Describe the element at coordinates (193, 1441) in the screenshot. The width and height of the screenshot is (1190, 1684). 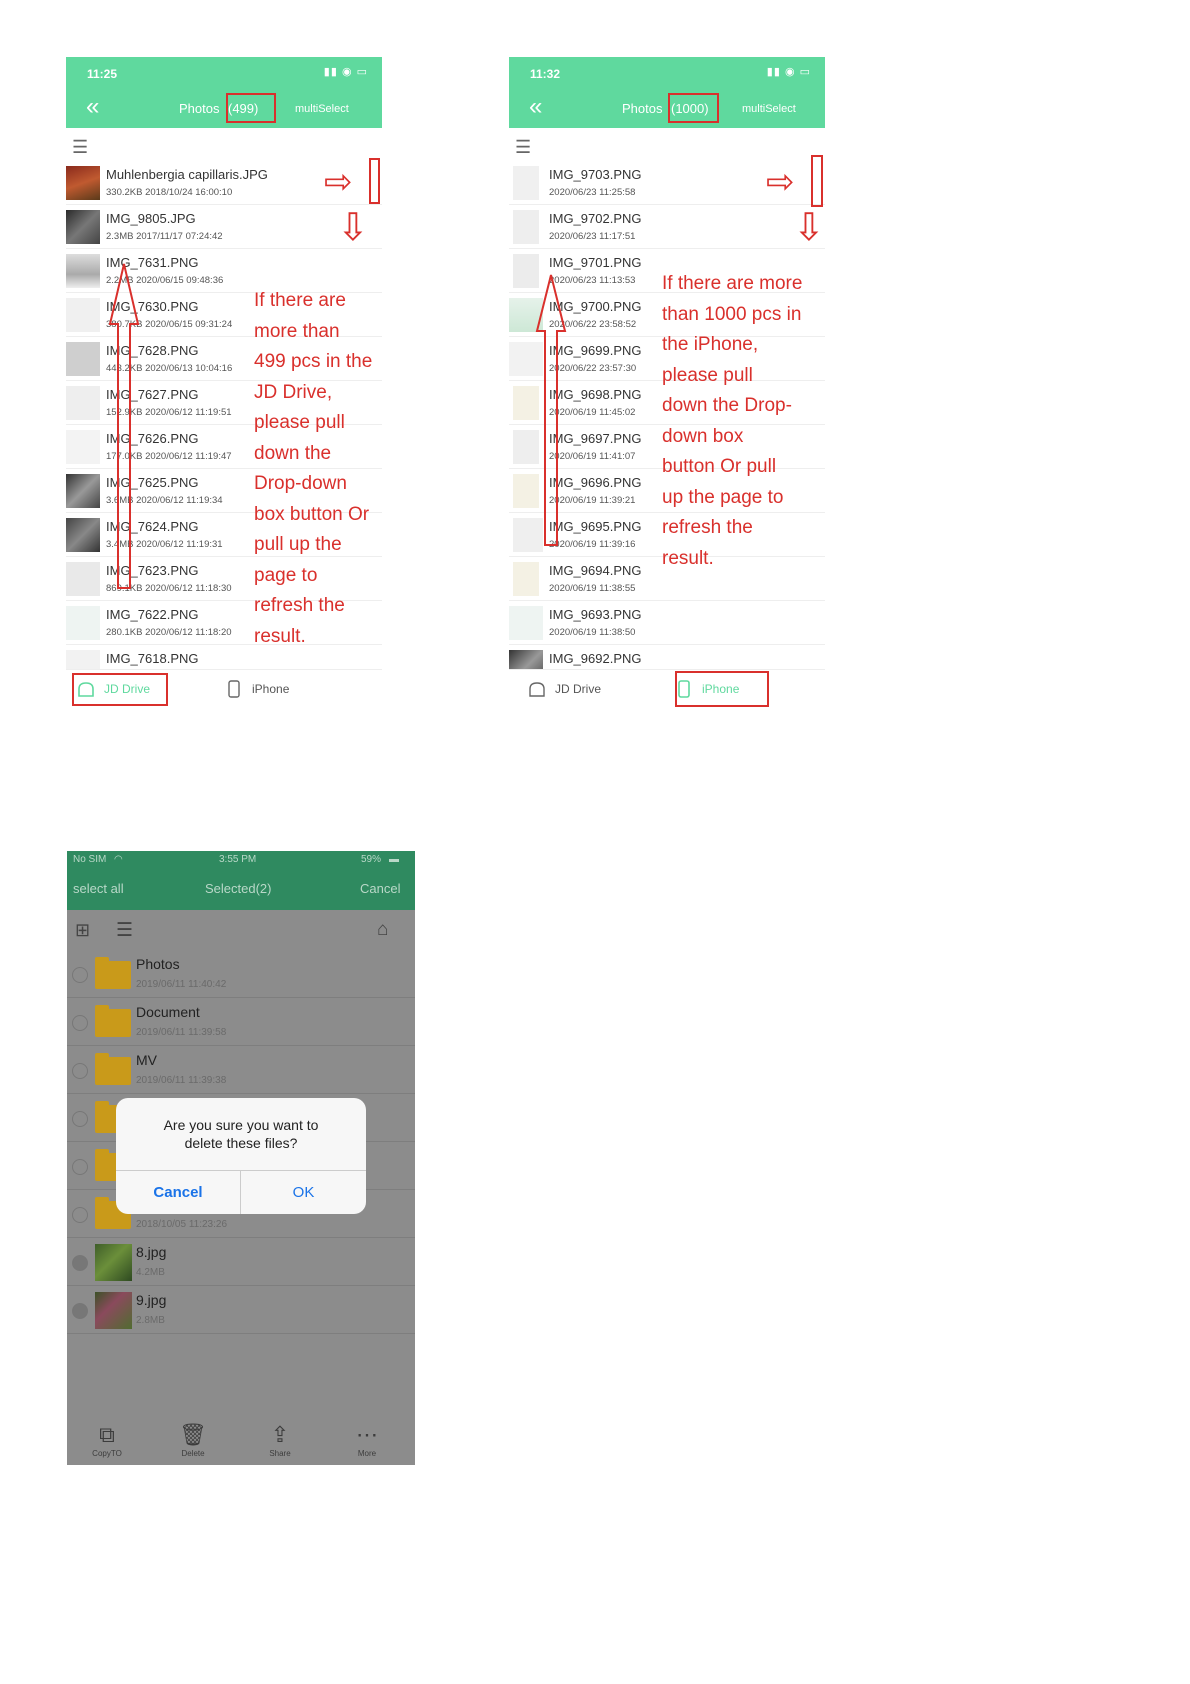
I see `delete-button: 🗑︎ Delete` at that location.